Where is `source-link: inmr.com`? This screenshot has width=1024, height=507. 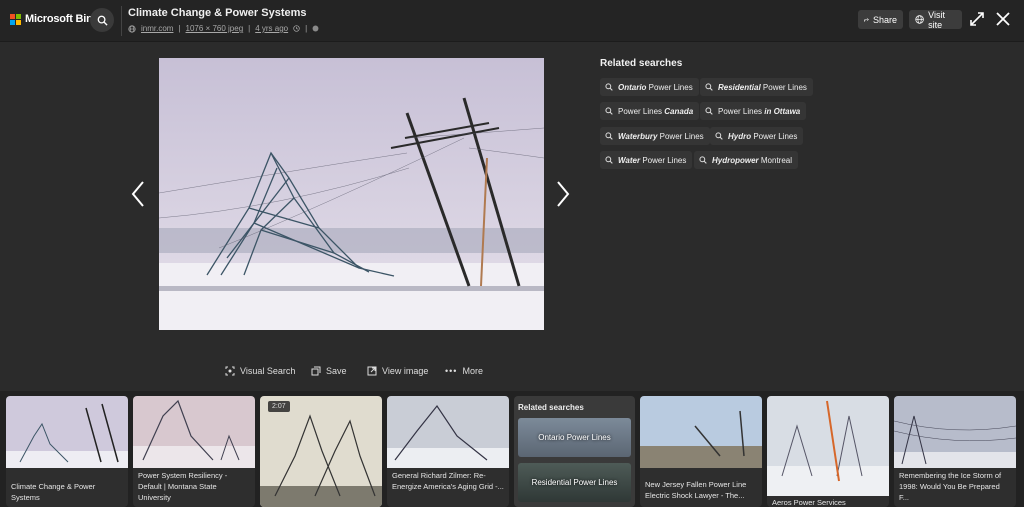
source-link: inmr.com is located at coordinates (157, 28).